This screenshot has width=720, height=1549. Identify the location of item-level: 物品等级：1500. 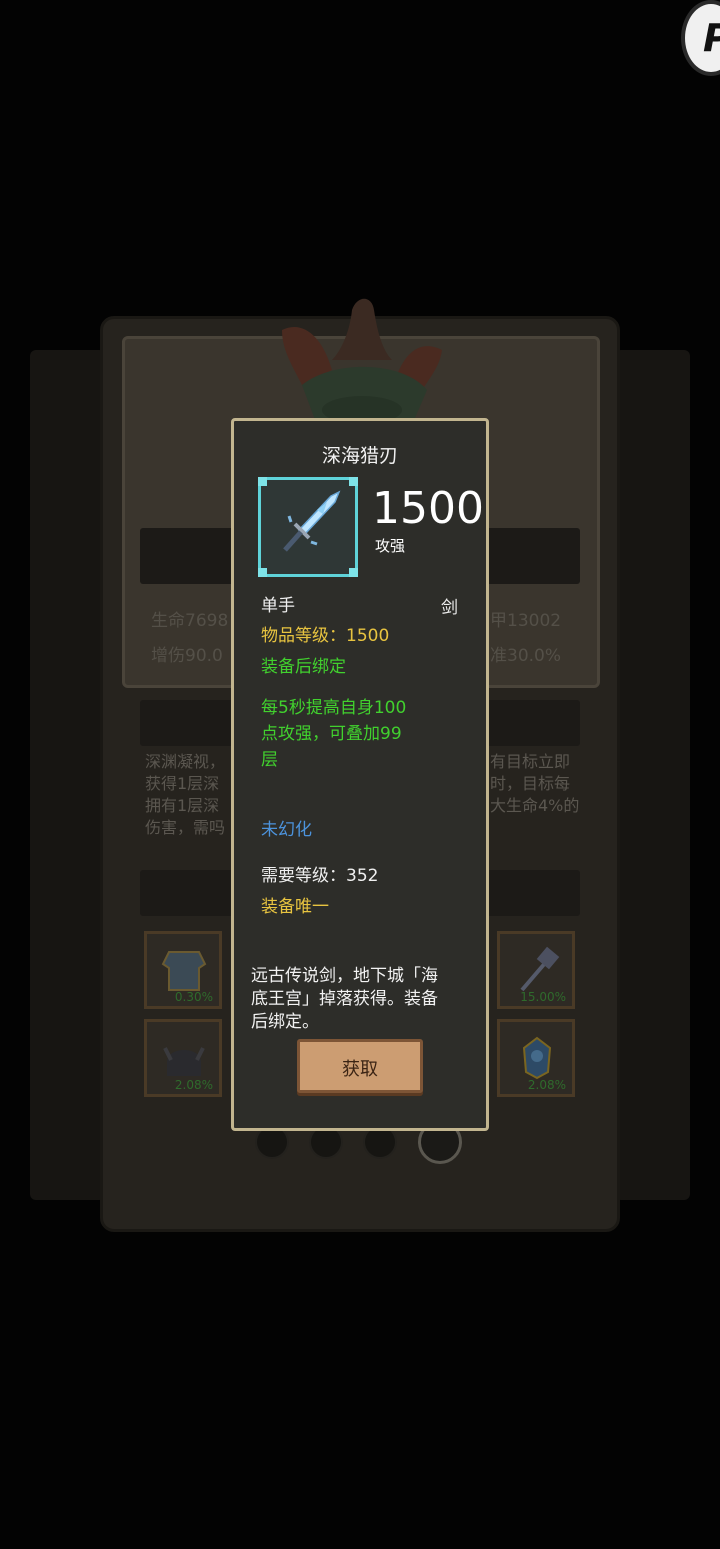
(325, 636).